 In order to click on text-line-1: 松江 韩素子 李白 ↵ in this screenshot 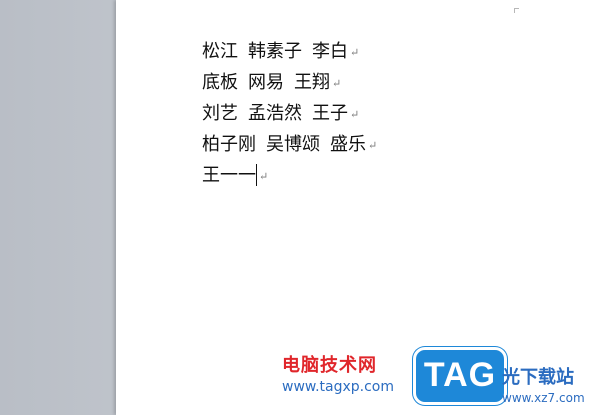, I will do `click(289, 51)`.